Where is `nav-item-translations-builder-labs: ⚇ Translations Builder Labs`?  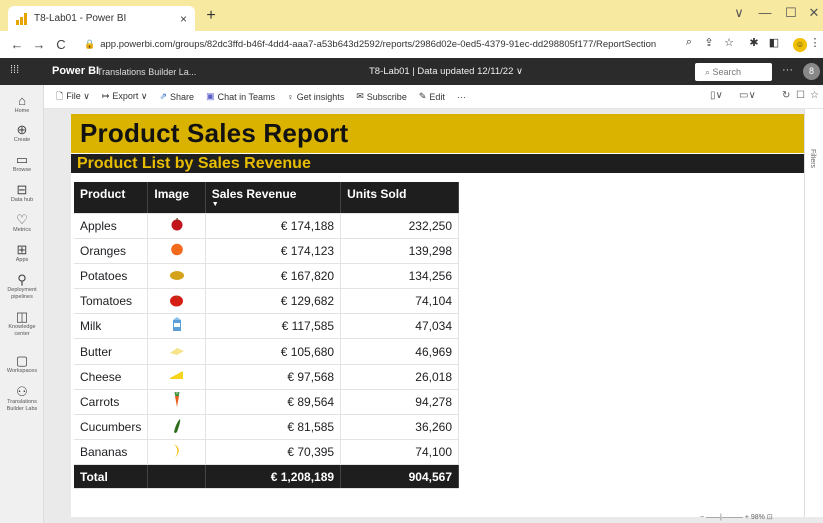 nav-item-translations-builder-labs: ⚇ Translations Builder Labs is located at coordinates (22, 398).